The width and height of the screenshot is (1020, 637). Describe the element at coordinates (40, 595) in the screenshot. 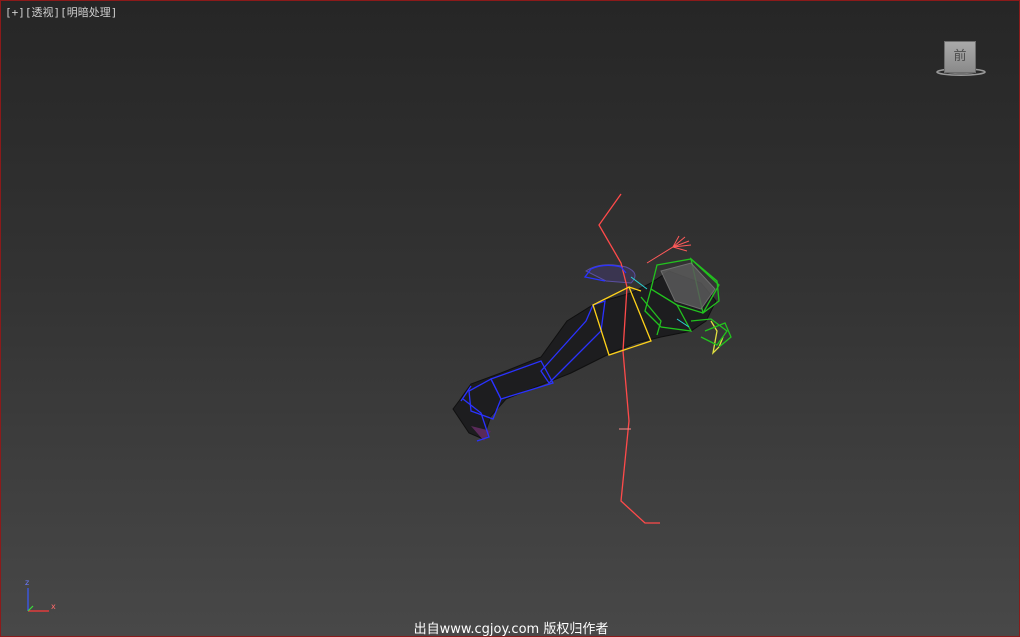

I see `axis-tripod: z x` at that location.